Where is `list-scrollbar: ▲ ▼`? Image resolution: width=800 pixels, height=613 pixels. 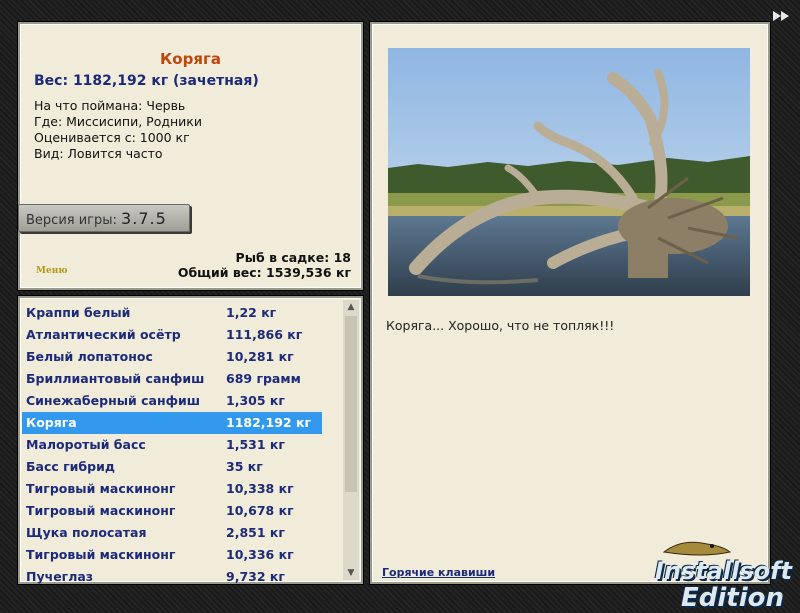
list-scrollbar: ▲ ▼ is located at coordinates (351, 440).